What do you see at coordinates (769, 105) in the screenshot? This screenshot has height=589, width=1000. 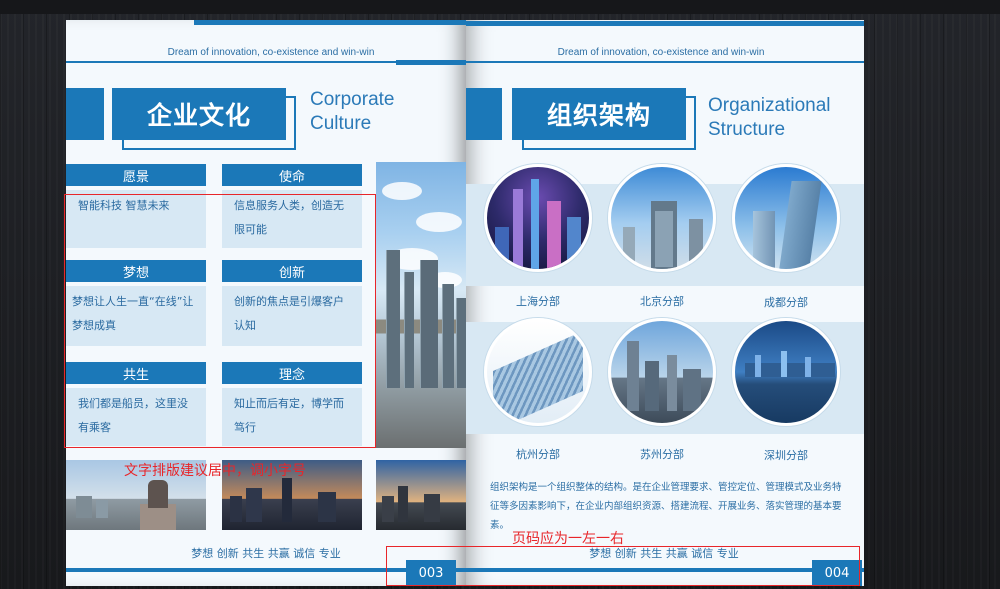 I see `right-title-en-1: Organizational` at bounding box center [769, 105].